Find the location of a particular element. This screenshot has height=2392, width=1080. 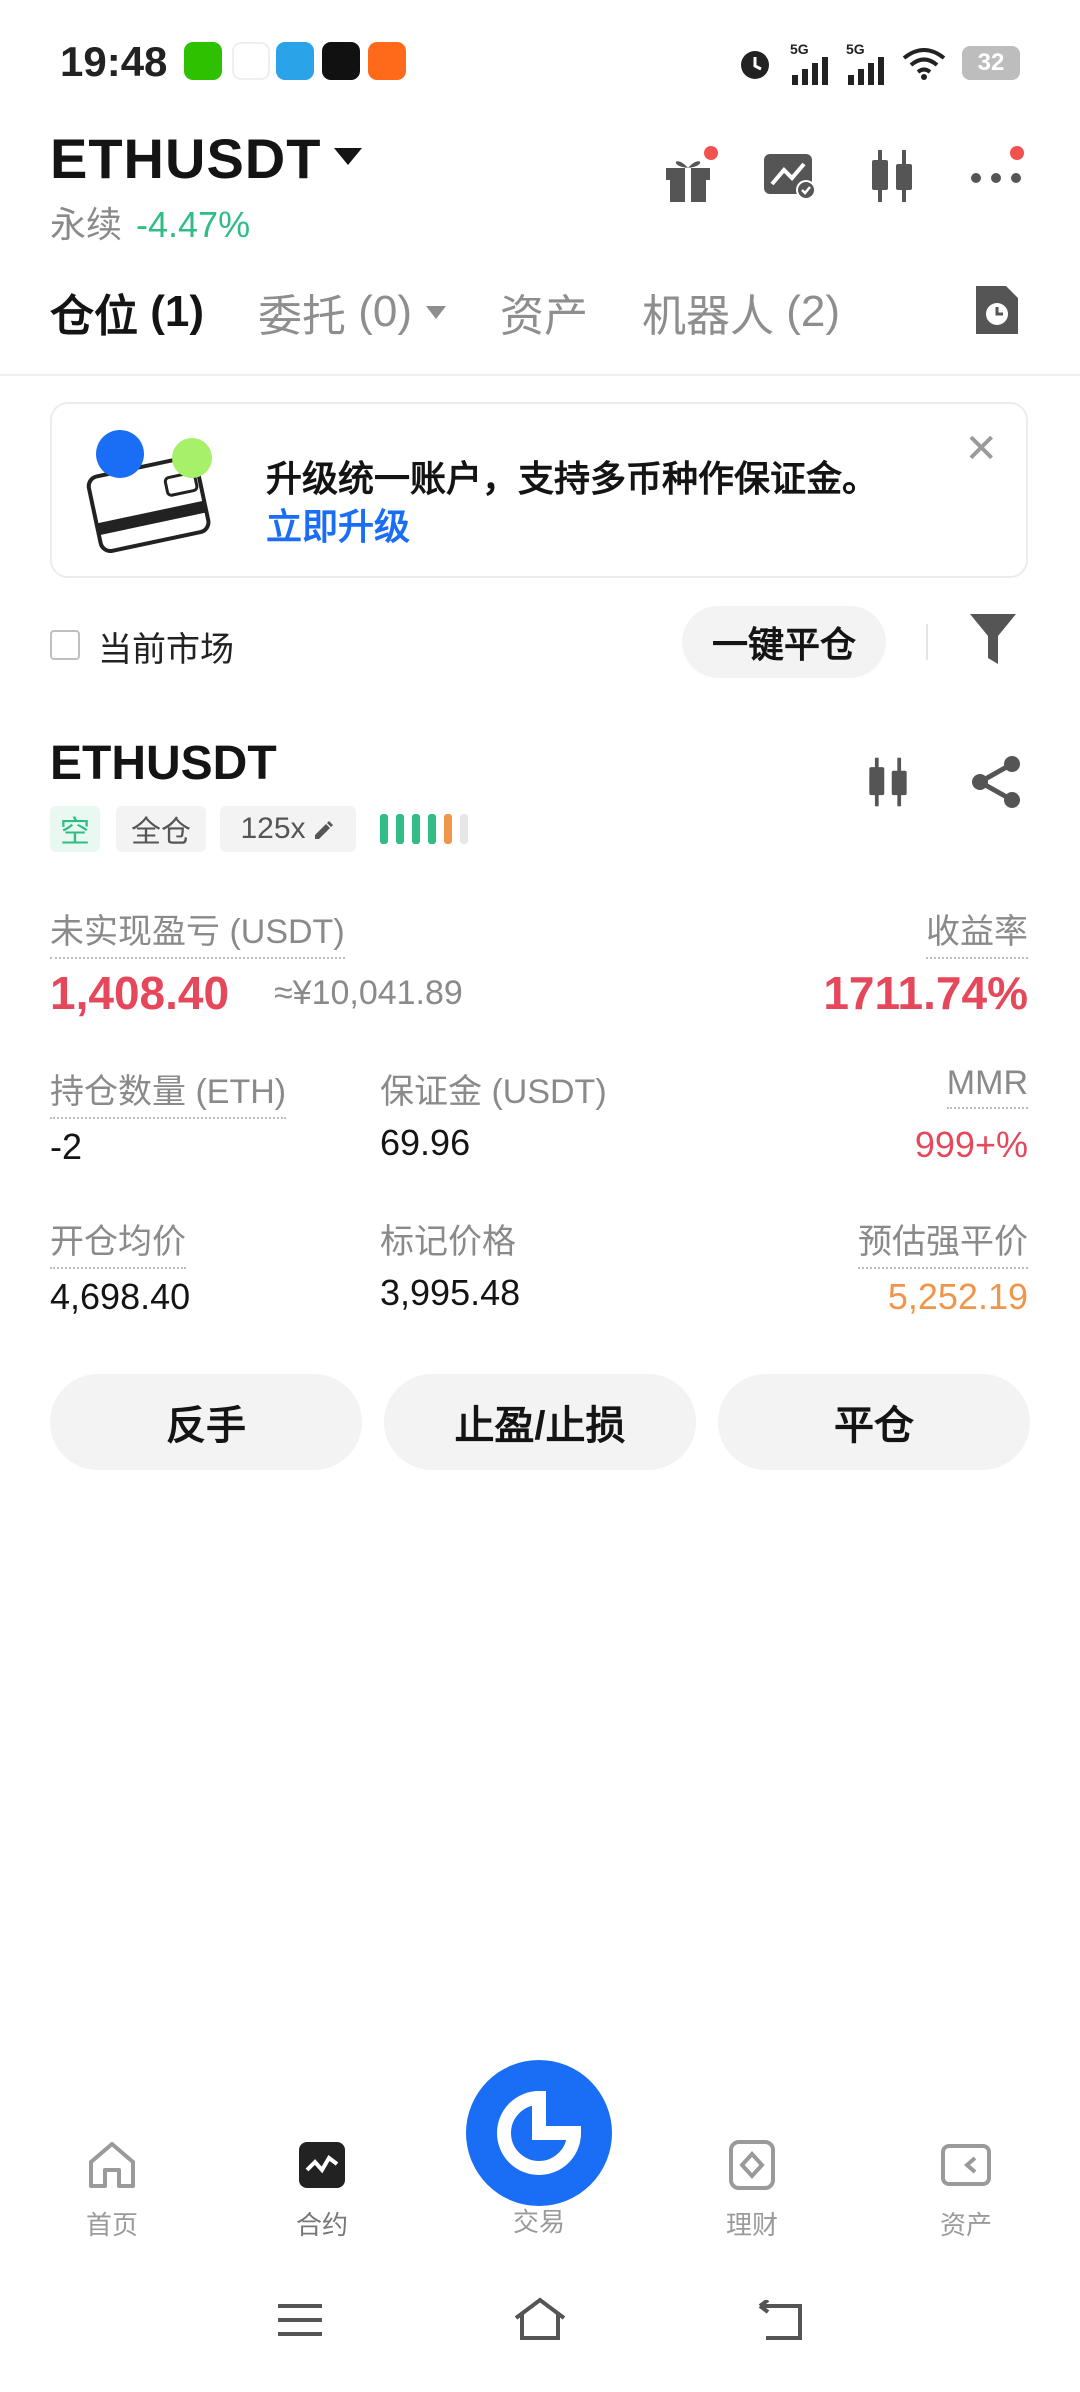

tiktok-icon is located at coordinates (341, 61).